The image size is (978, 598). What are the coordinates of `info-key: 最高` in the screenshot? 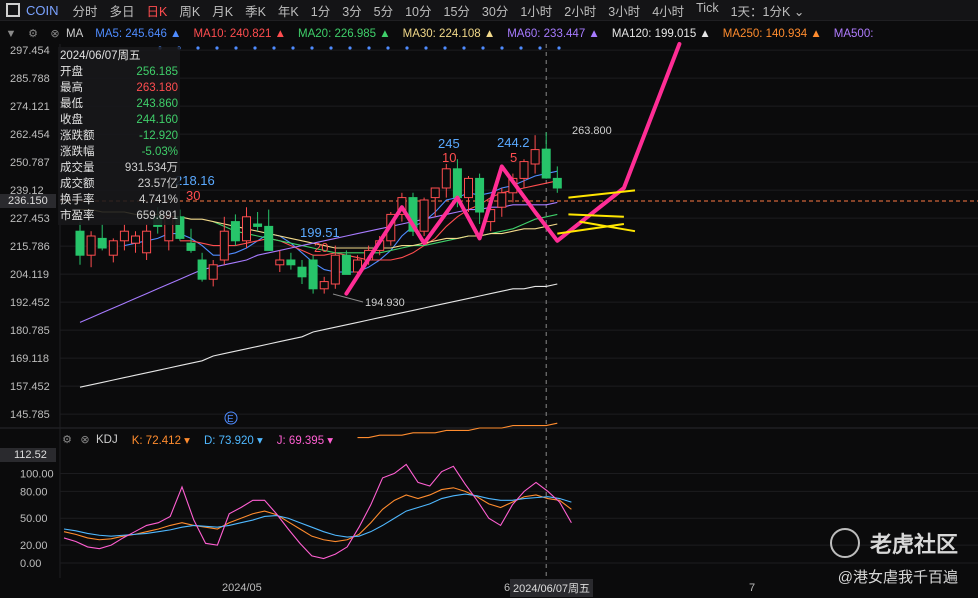 It's located at (71, 88).